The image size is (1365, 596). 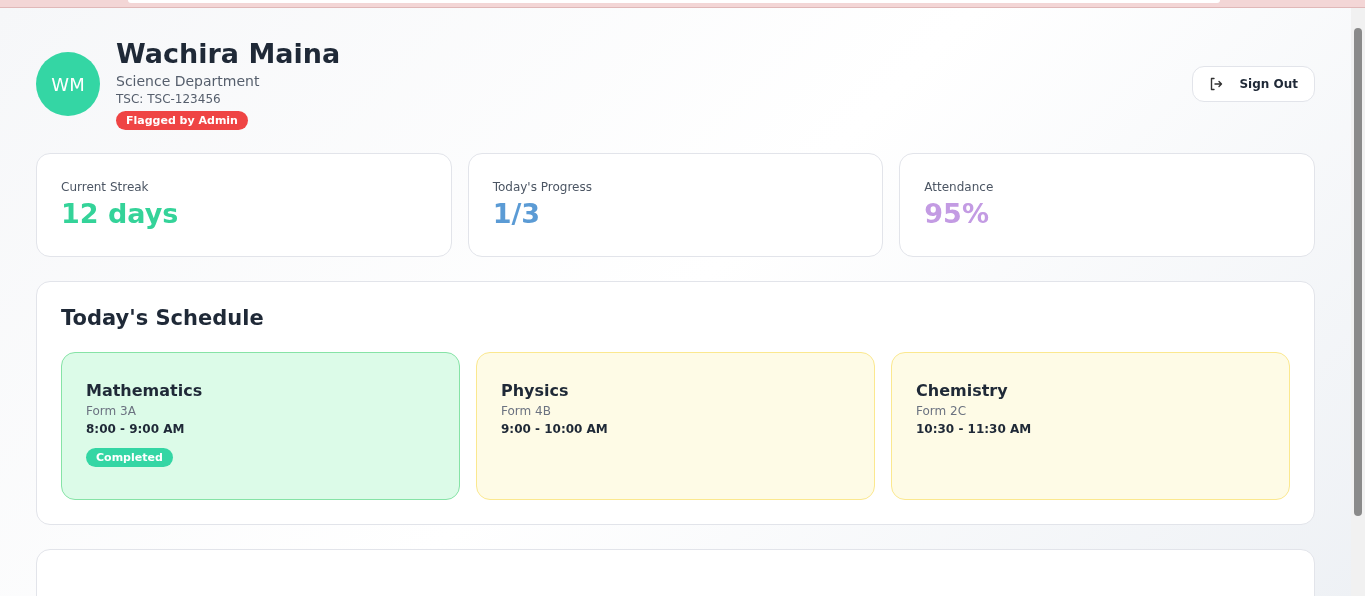 I want to click on subject: Physics, so click(x=535, y=390).